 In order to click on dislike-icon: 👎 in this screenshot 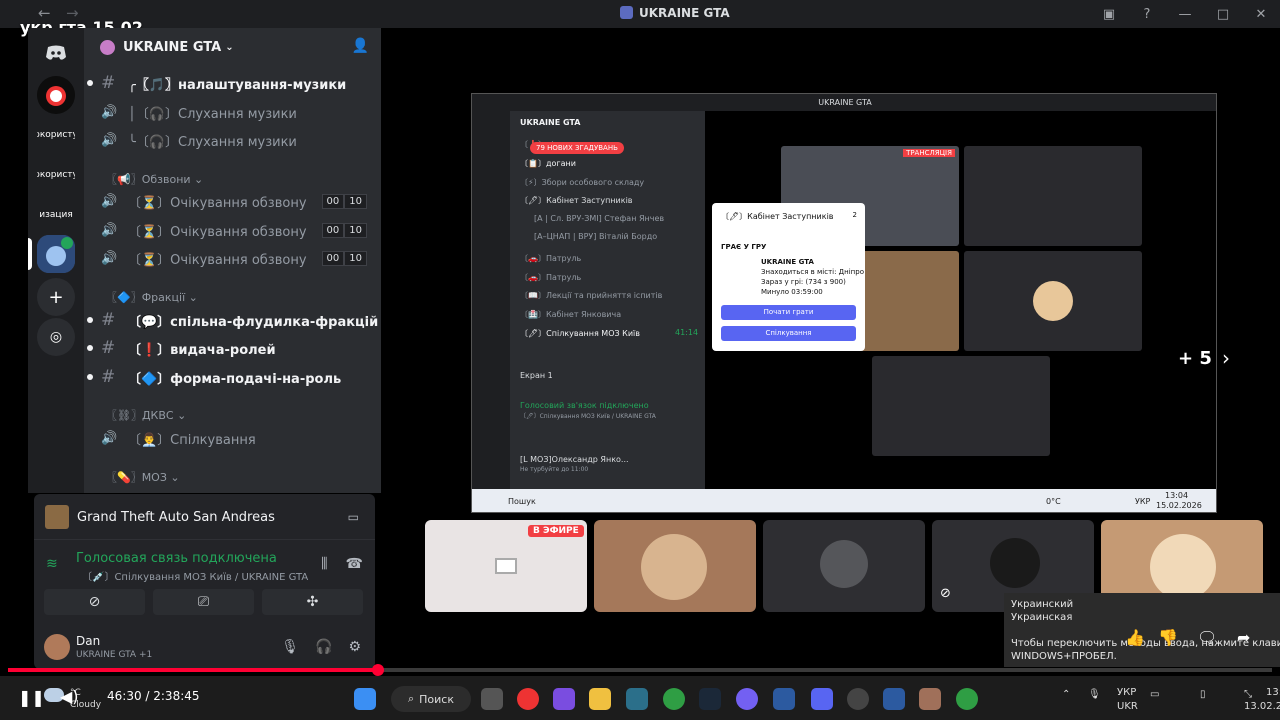, I will do `click(1168, 637)`.